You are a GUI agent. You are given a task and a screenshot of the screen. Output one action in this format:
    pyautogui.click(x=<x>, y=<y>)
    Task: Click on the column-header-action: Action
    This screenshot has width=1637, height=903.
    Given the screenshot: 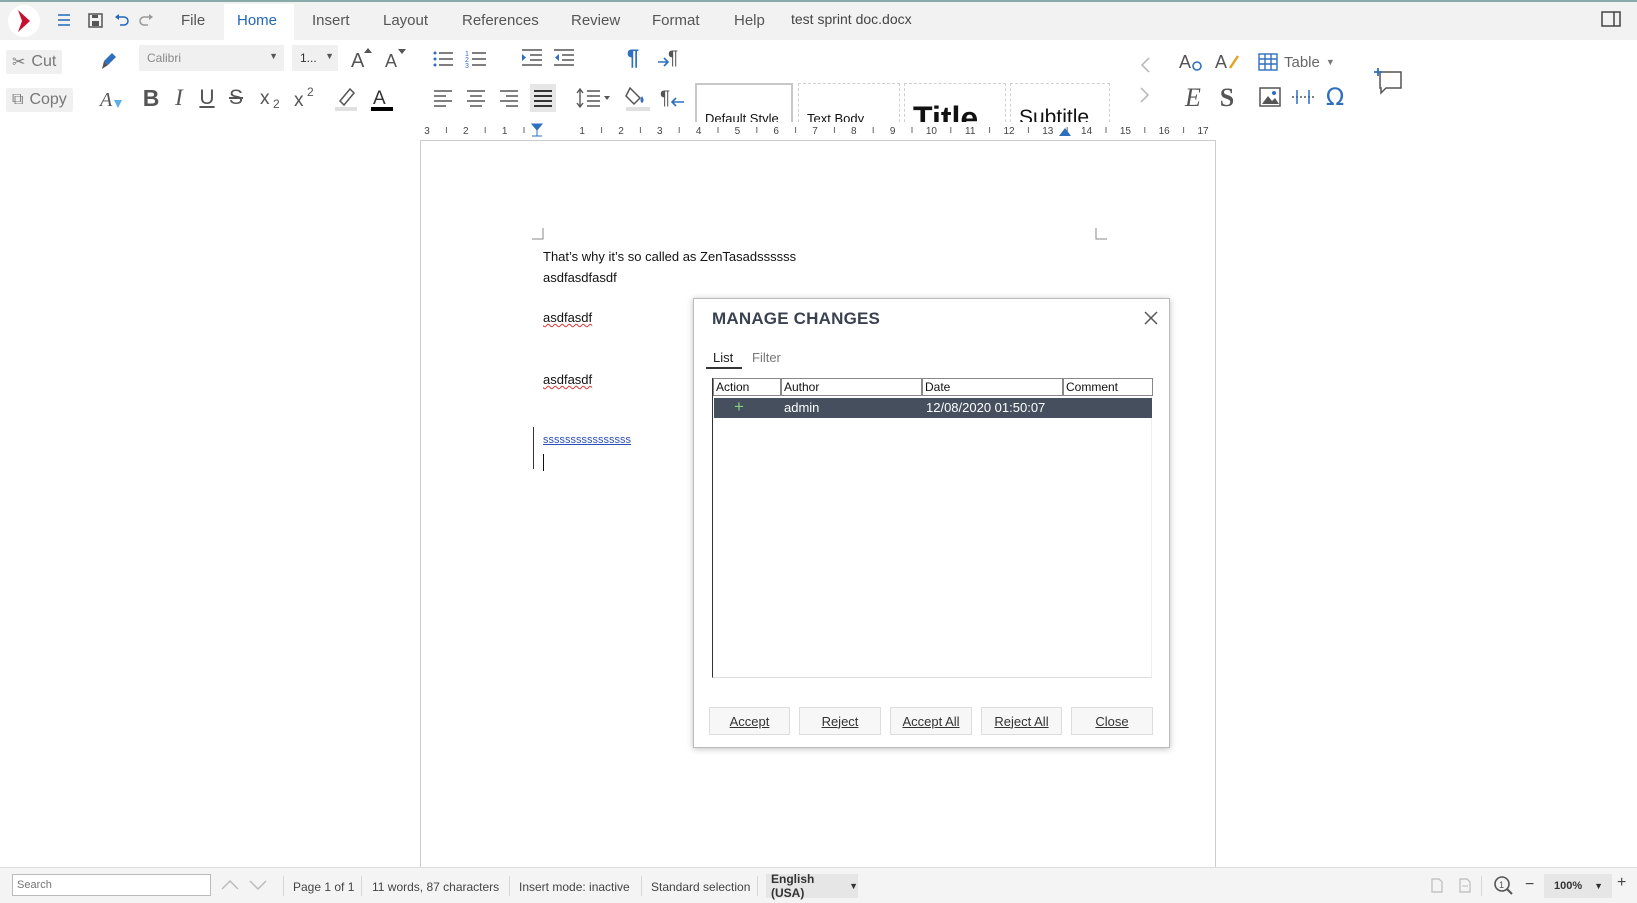 What is the action you would take?
    pyautogui.click(x=747, y=387)
    